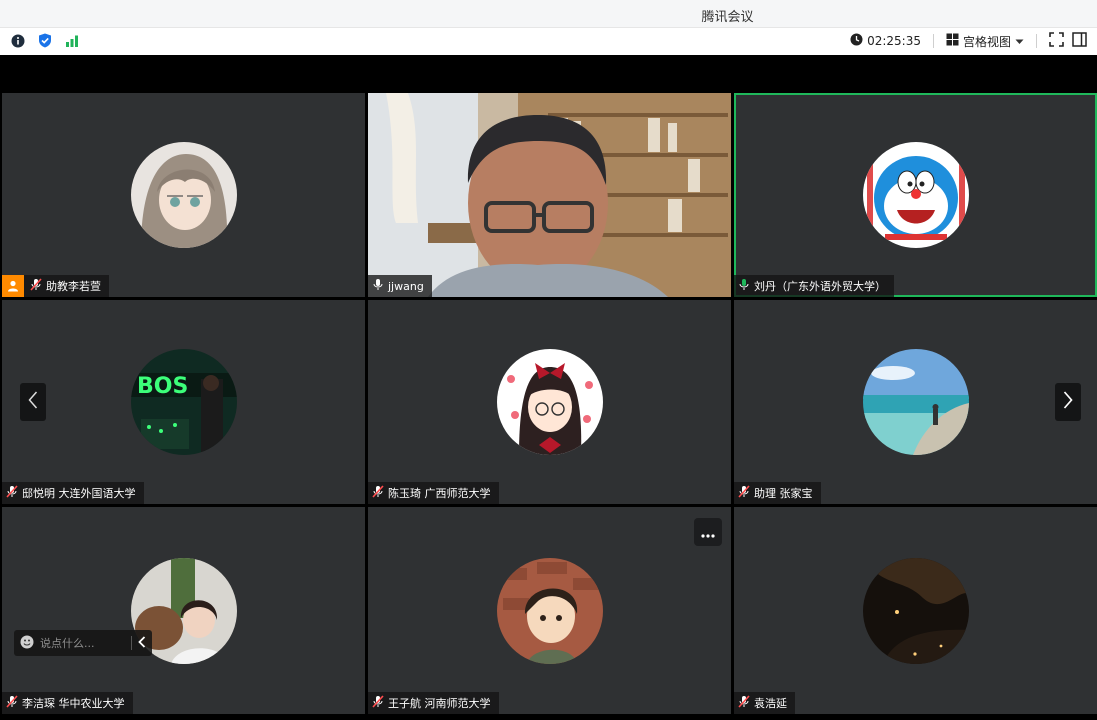 The image size is (1097, 720). I want to click on participant-name-bar: jjwang, so click(400, 286).